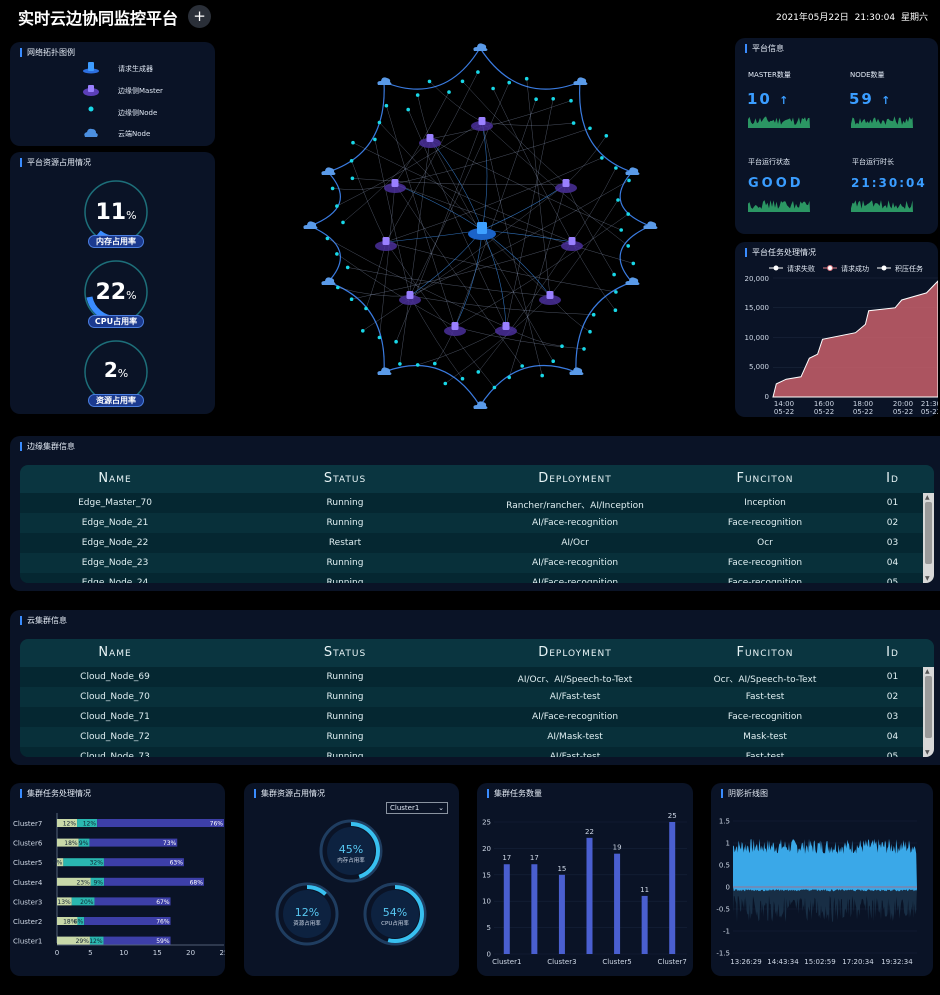 The width and height of the screenshot is (940, 995). Describe the element at coordinates (846, 268) in the screenshot. I see `legend-item-success: 请求成功` at that location.